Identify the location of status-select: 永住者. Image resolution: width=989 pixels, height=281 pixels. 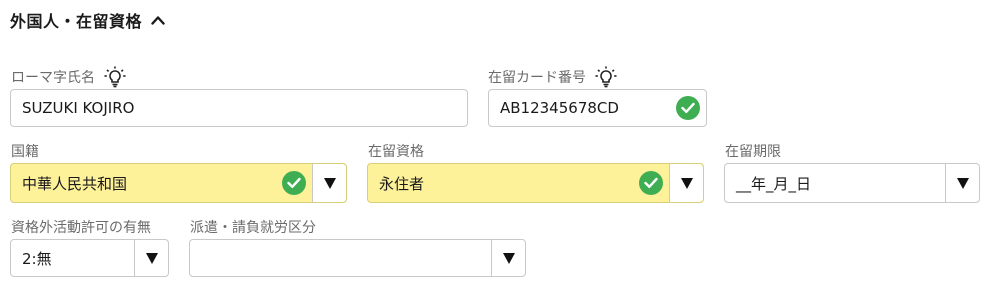
(535, 183).